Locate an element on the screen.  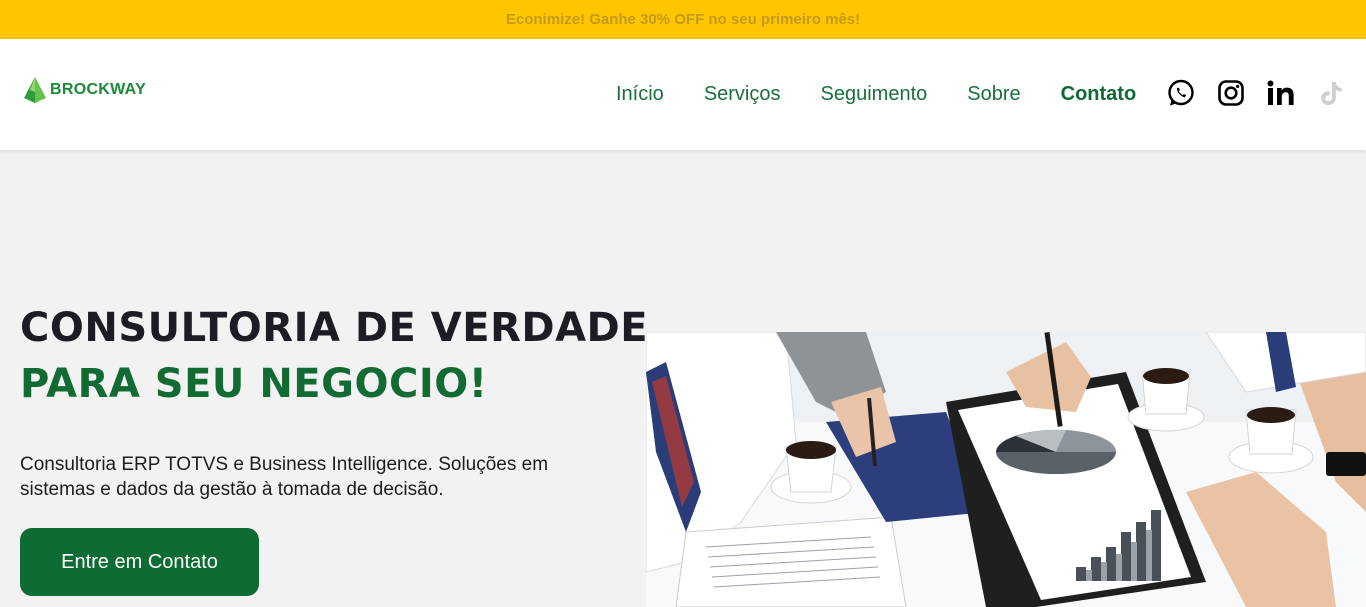
instagram-icon is located at coordinates (1231, 93).